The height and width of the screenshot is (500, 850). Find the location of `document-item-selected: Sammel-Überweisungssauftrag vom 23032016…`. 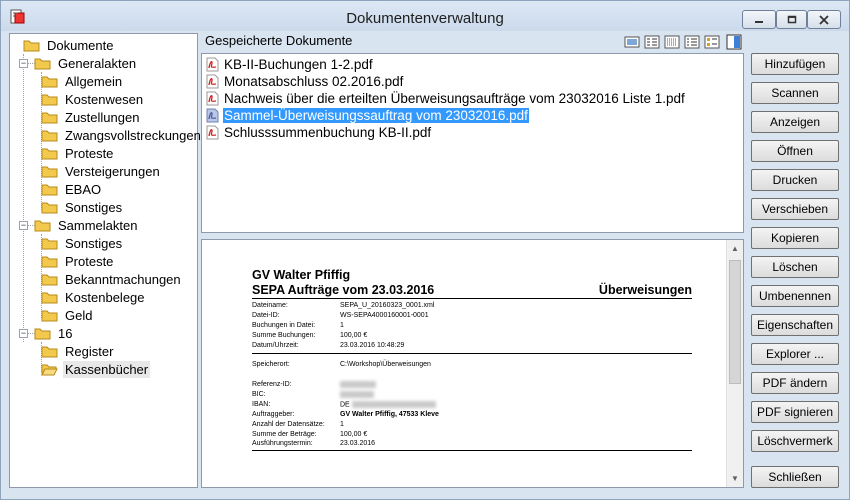

document-item-selected: Sammel-Überweisungssauftrag vom 23032016… is located at coordinates (367, 115).